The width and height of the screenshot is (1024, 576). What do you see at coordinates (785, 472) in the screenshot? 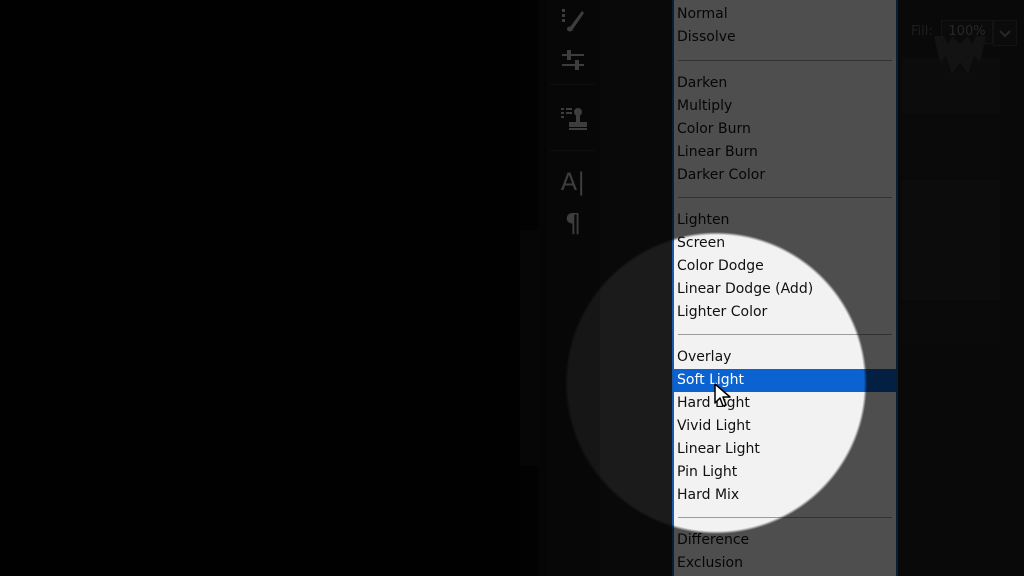
I see `blend-mode-pin-light: Pin Light` at bounding box center [785, 472].